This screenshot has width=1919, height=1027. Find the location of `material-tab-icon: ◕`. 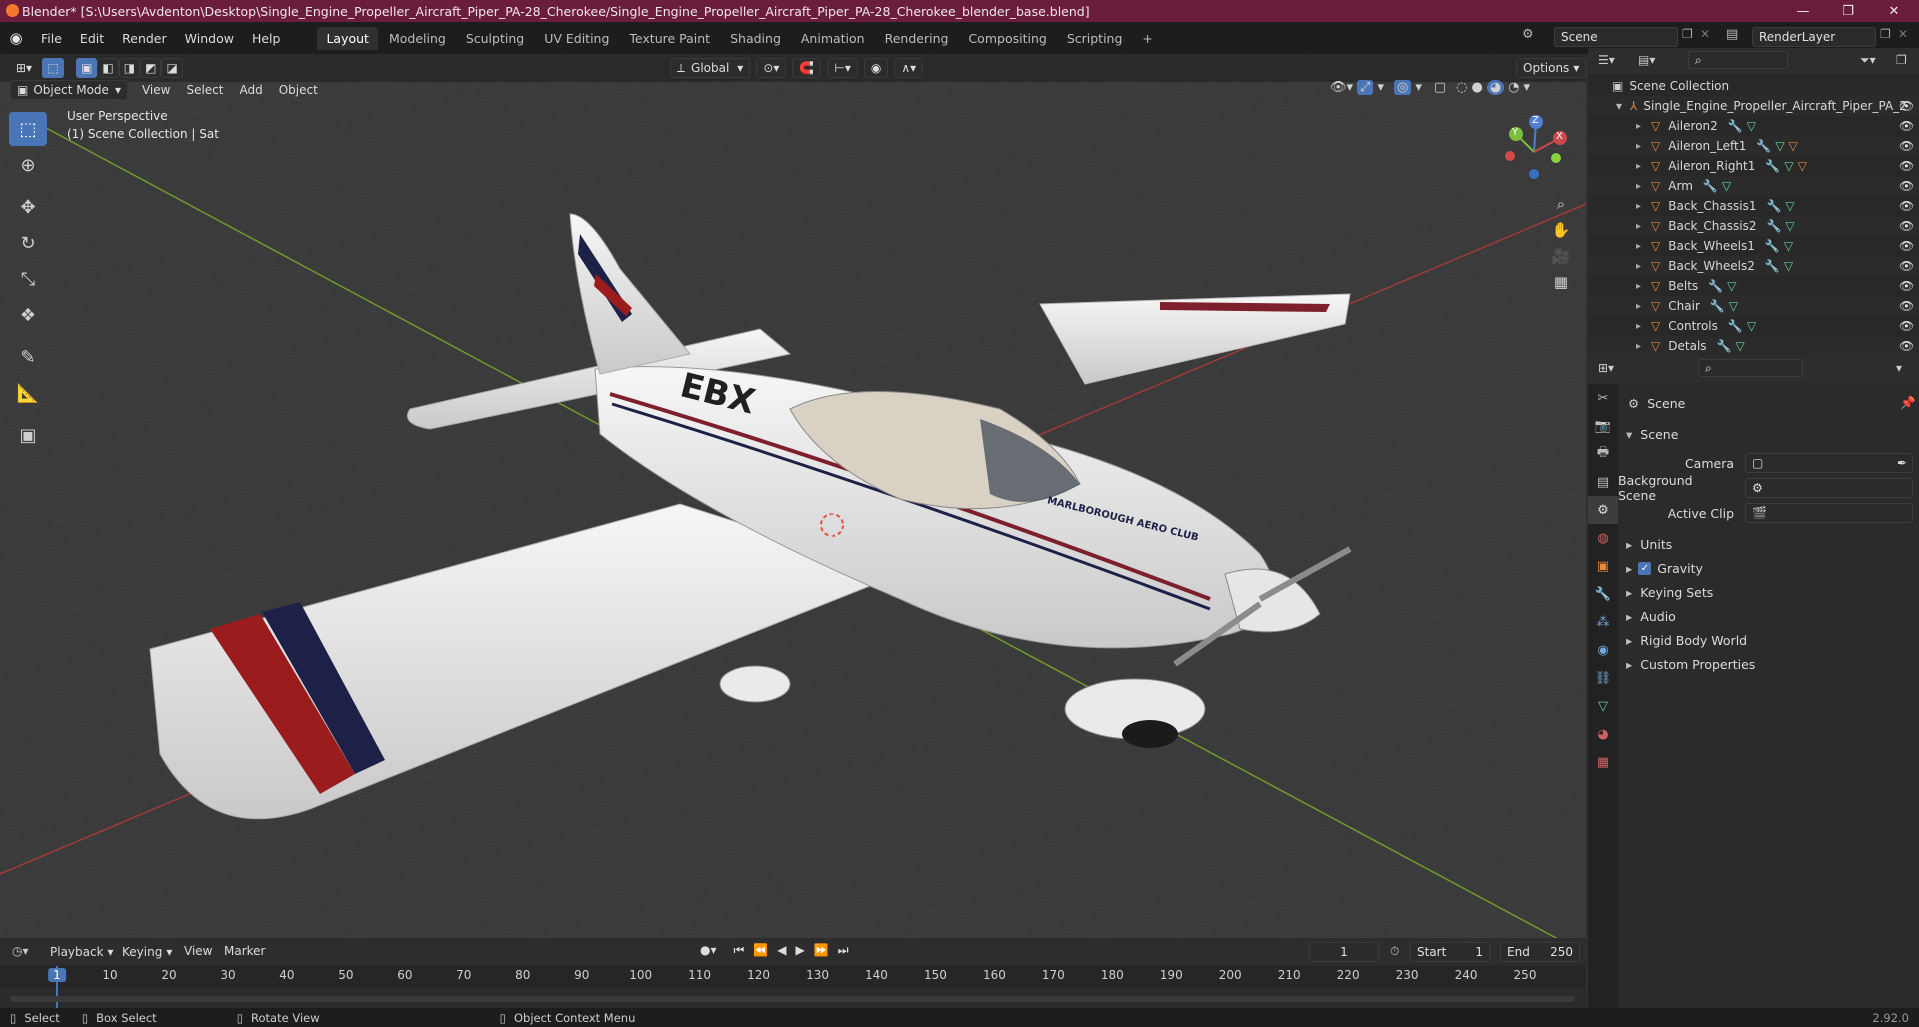

material-tab-icon: ◕ is located at coordinates (1603, 734).